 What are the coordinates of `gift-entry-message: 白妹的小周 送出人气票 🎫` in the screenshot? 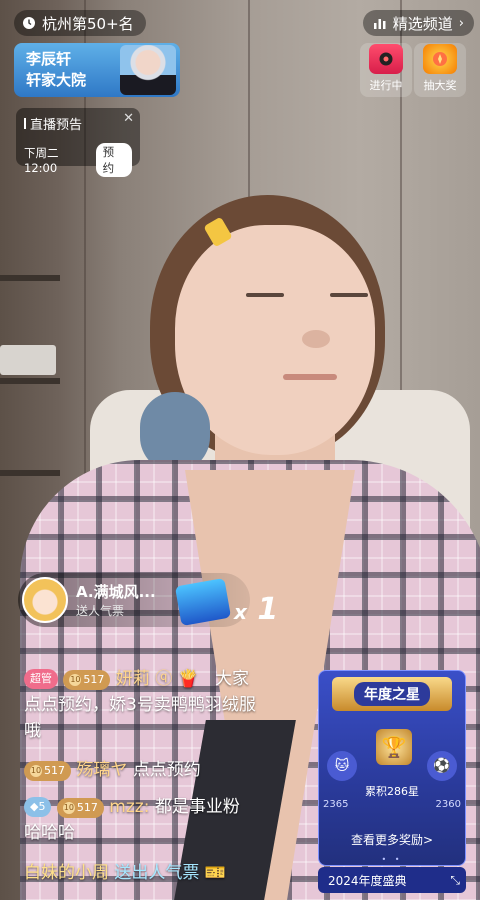 It's located at (169, 873).